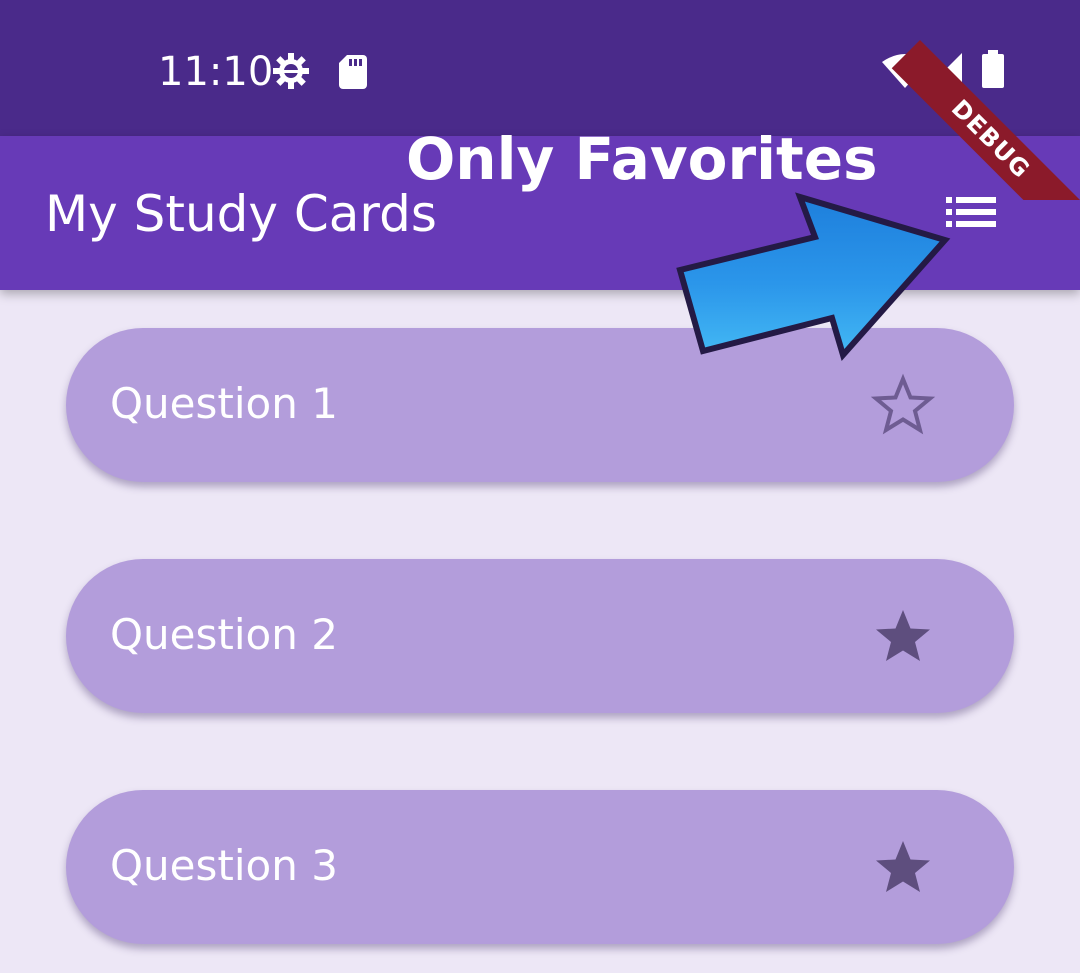  I want to click on sd-card-icon, so click(353, 72).